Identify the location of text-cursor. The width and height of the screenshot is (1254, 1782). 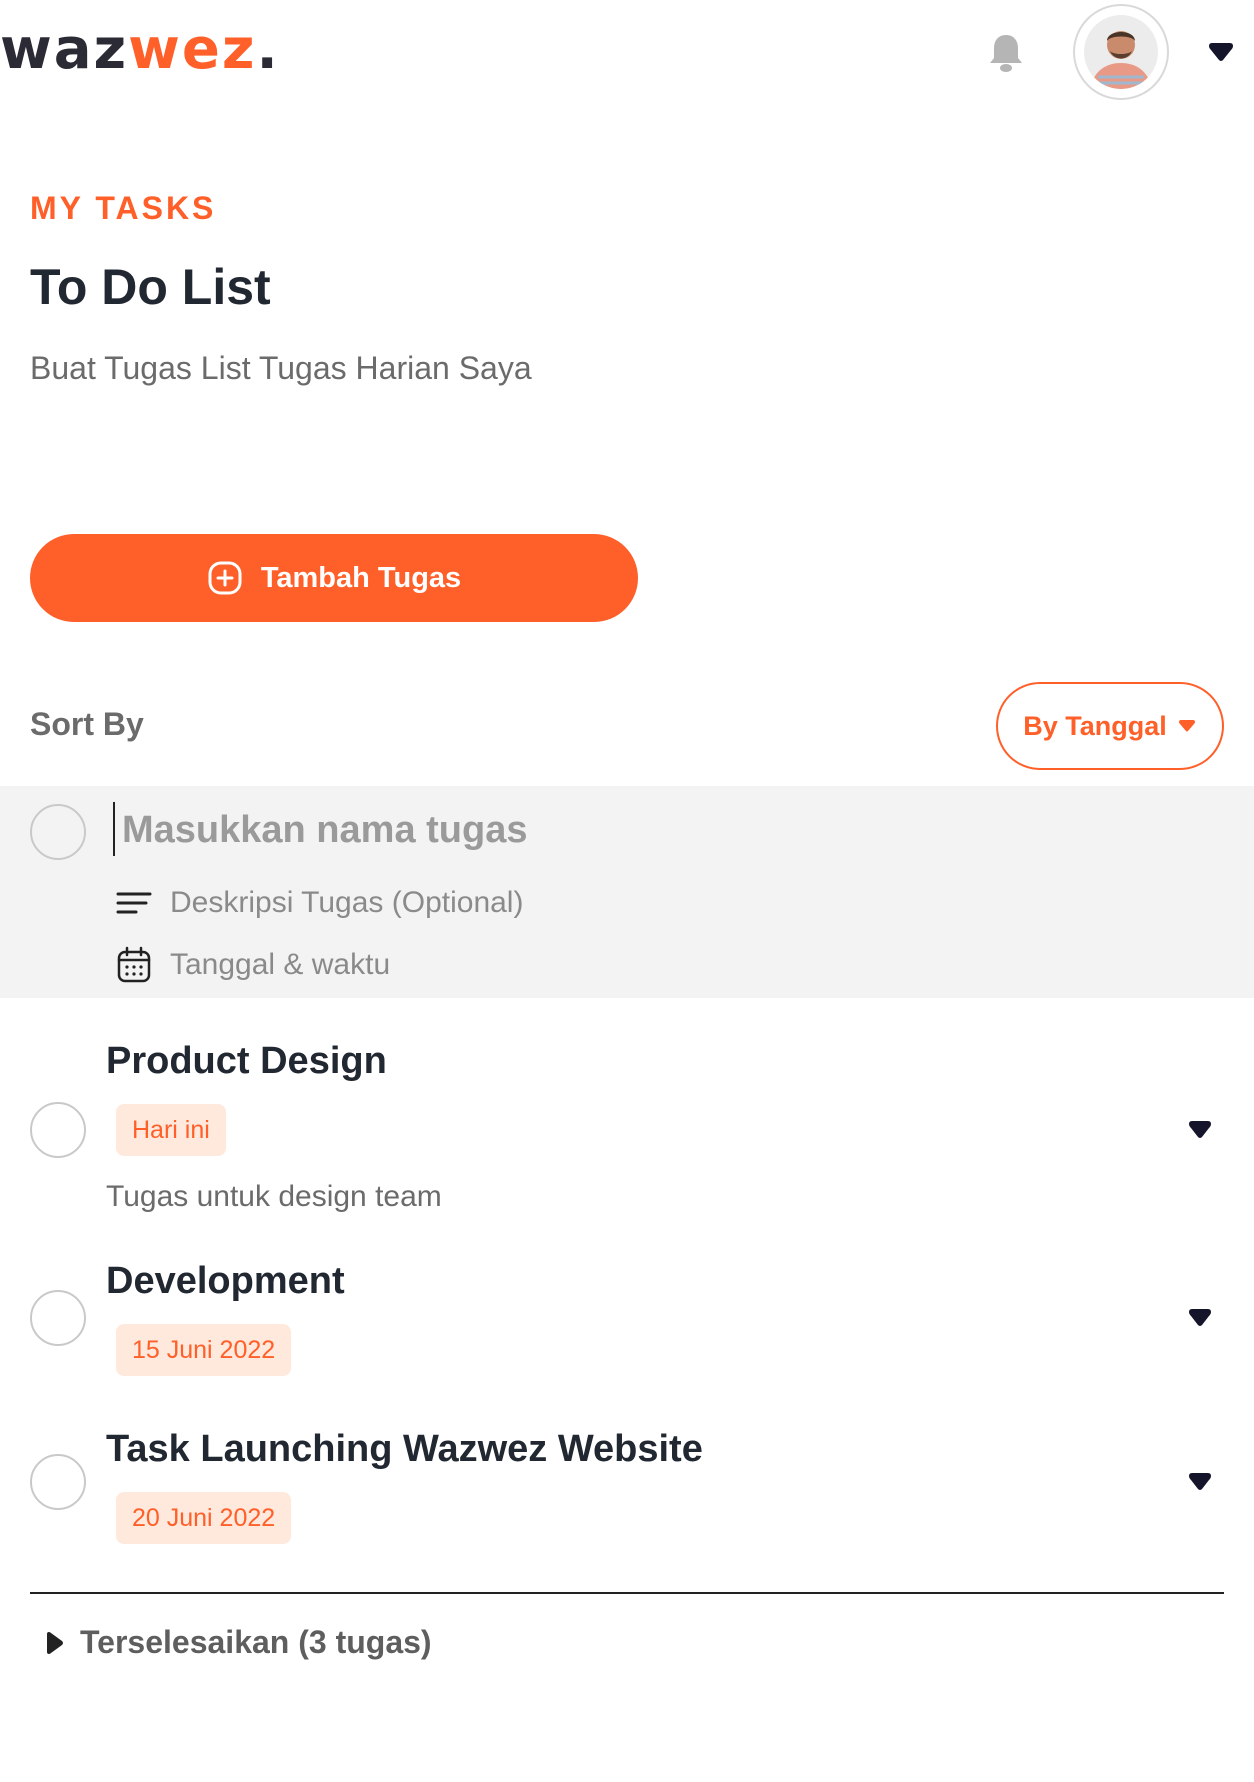
(114, 829).